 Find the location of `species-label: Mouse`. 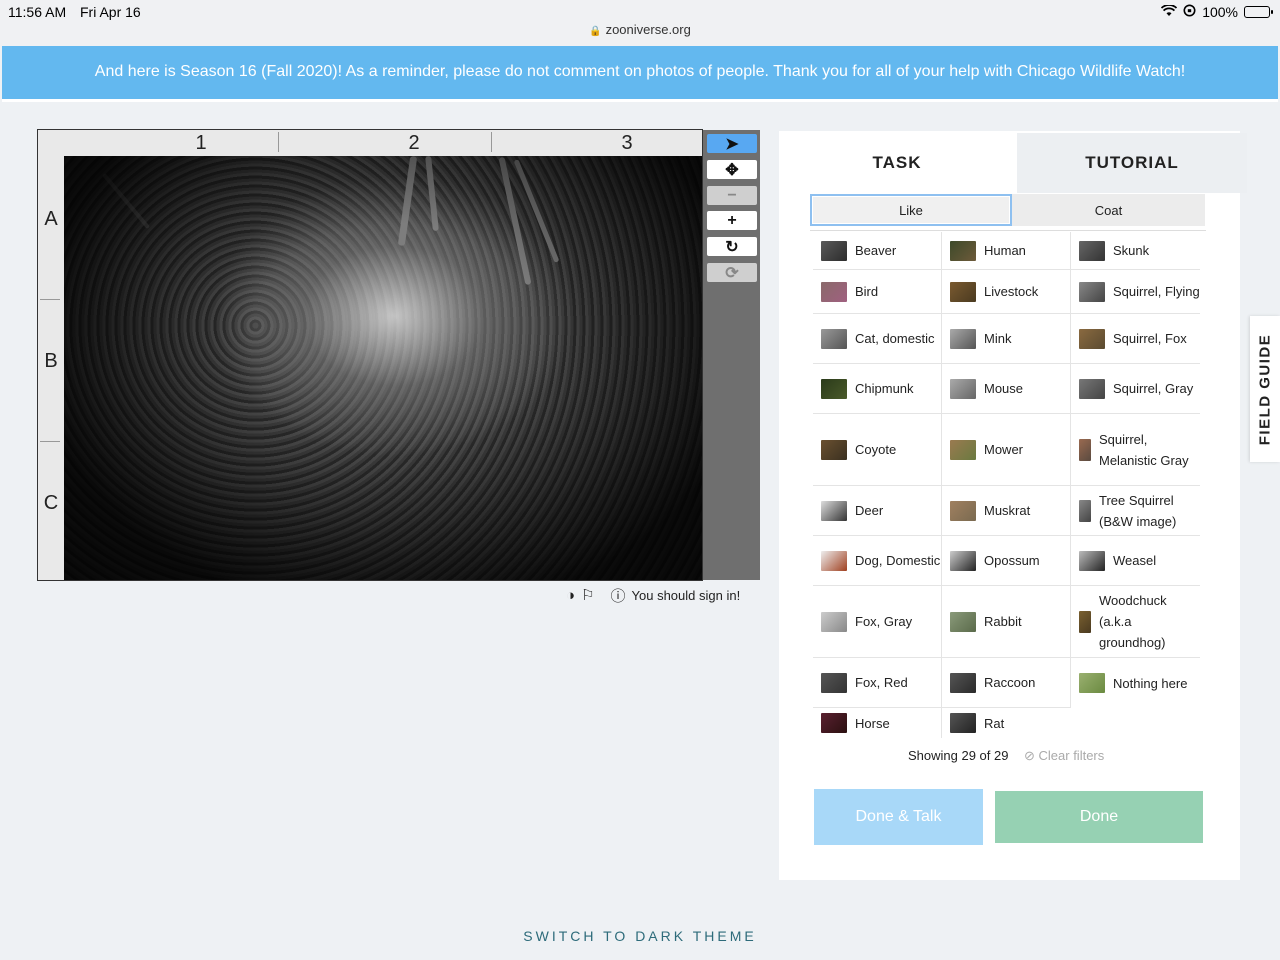

species-label: Mouse is located at coordinates (1004, 388).